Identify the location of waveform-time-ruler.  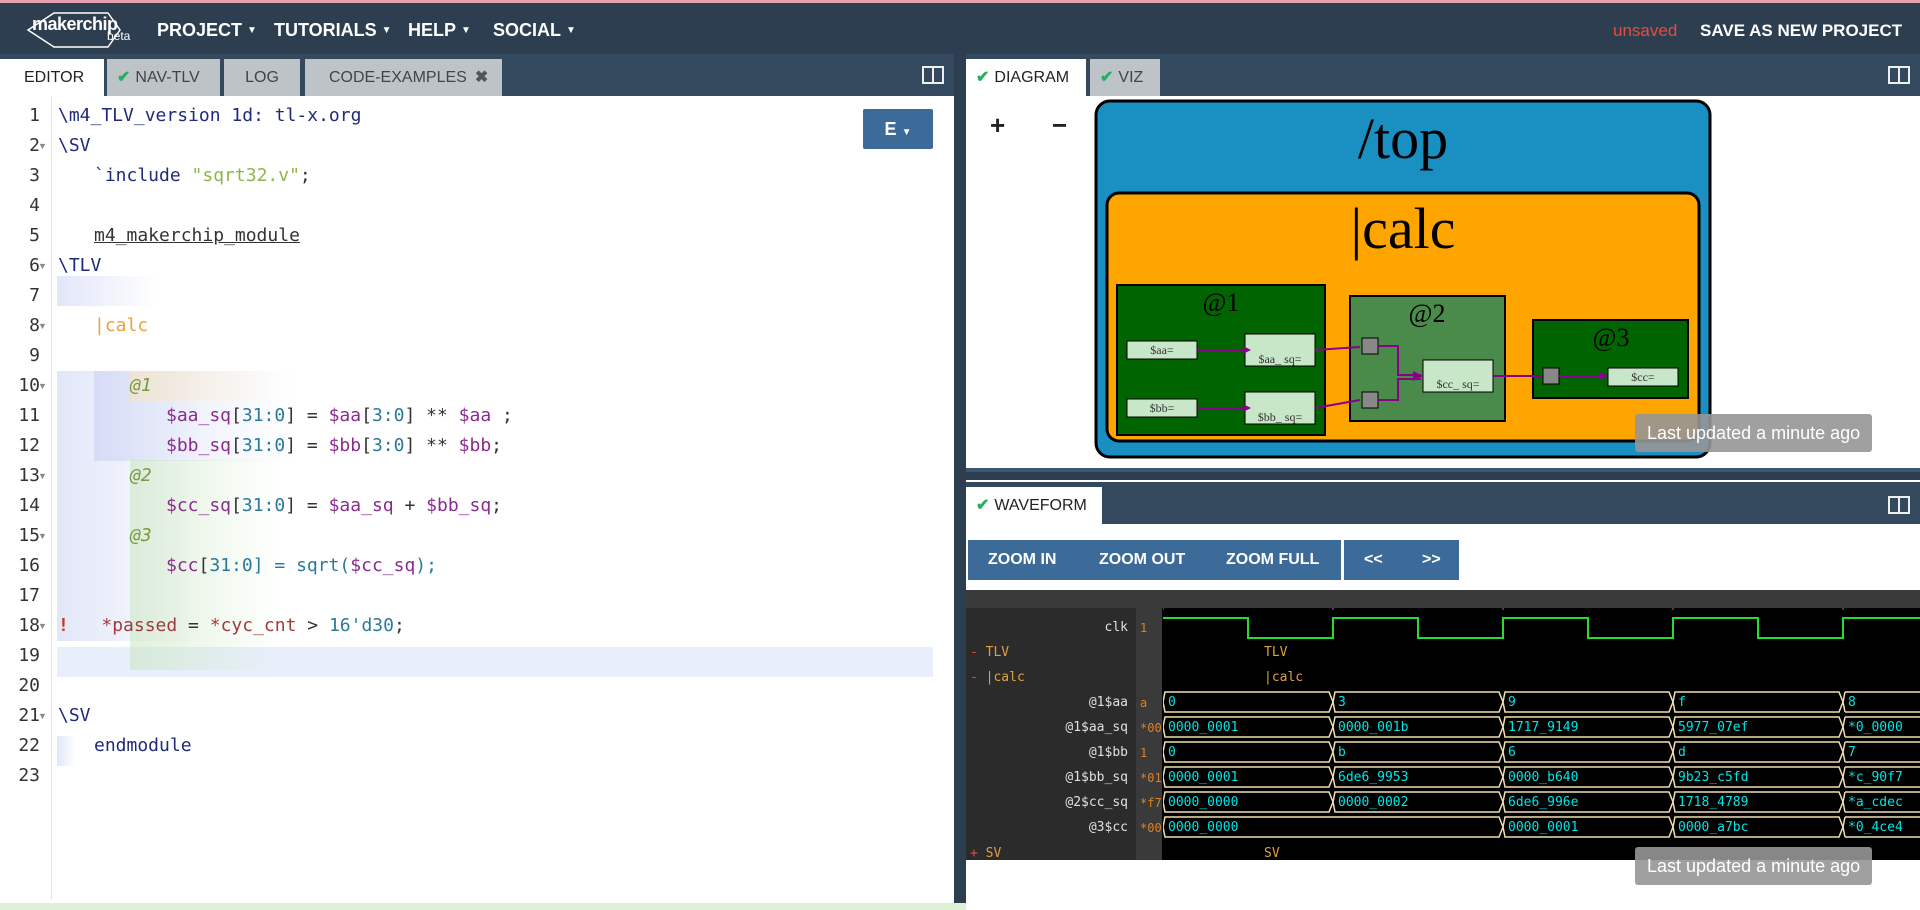
(1443, 599).